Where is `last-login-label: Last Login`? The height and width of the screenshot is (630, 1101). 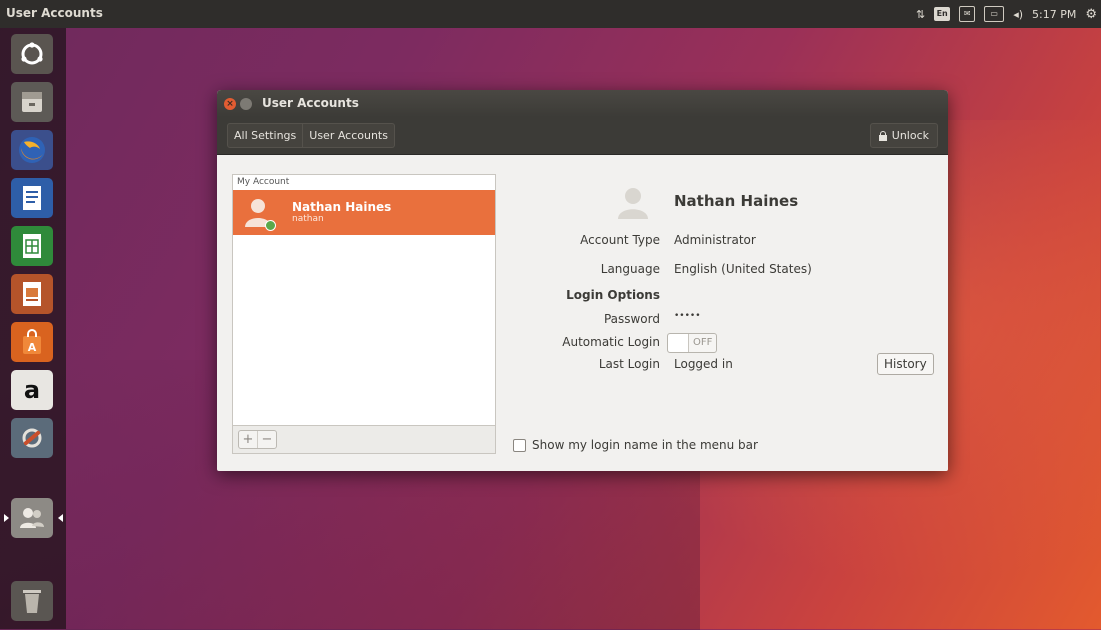
last-login-label: Last Login is located at coordinates (629, 364).